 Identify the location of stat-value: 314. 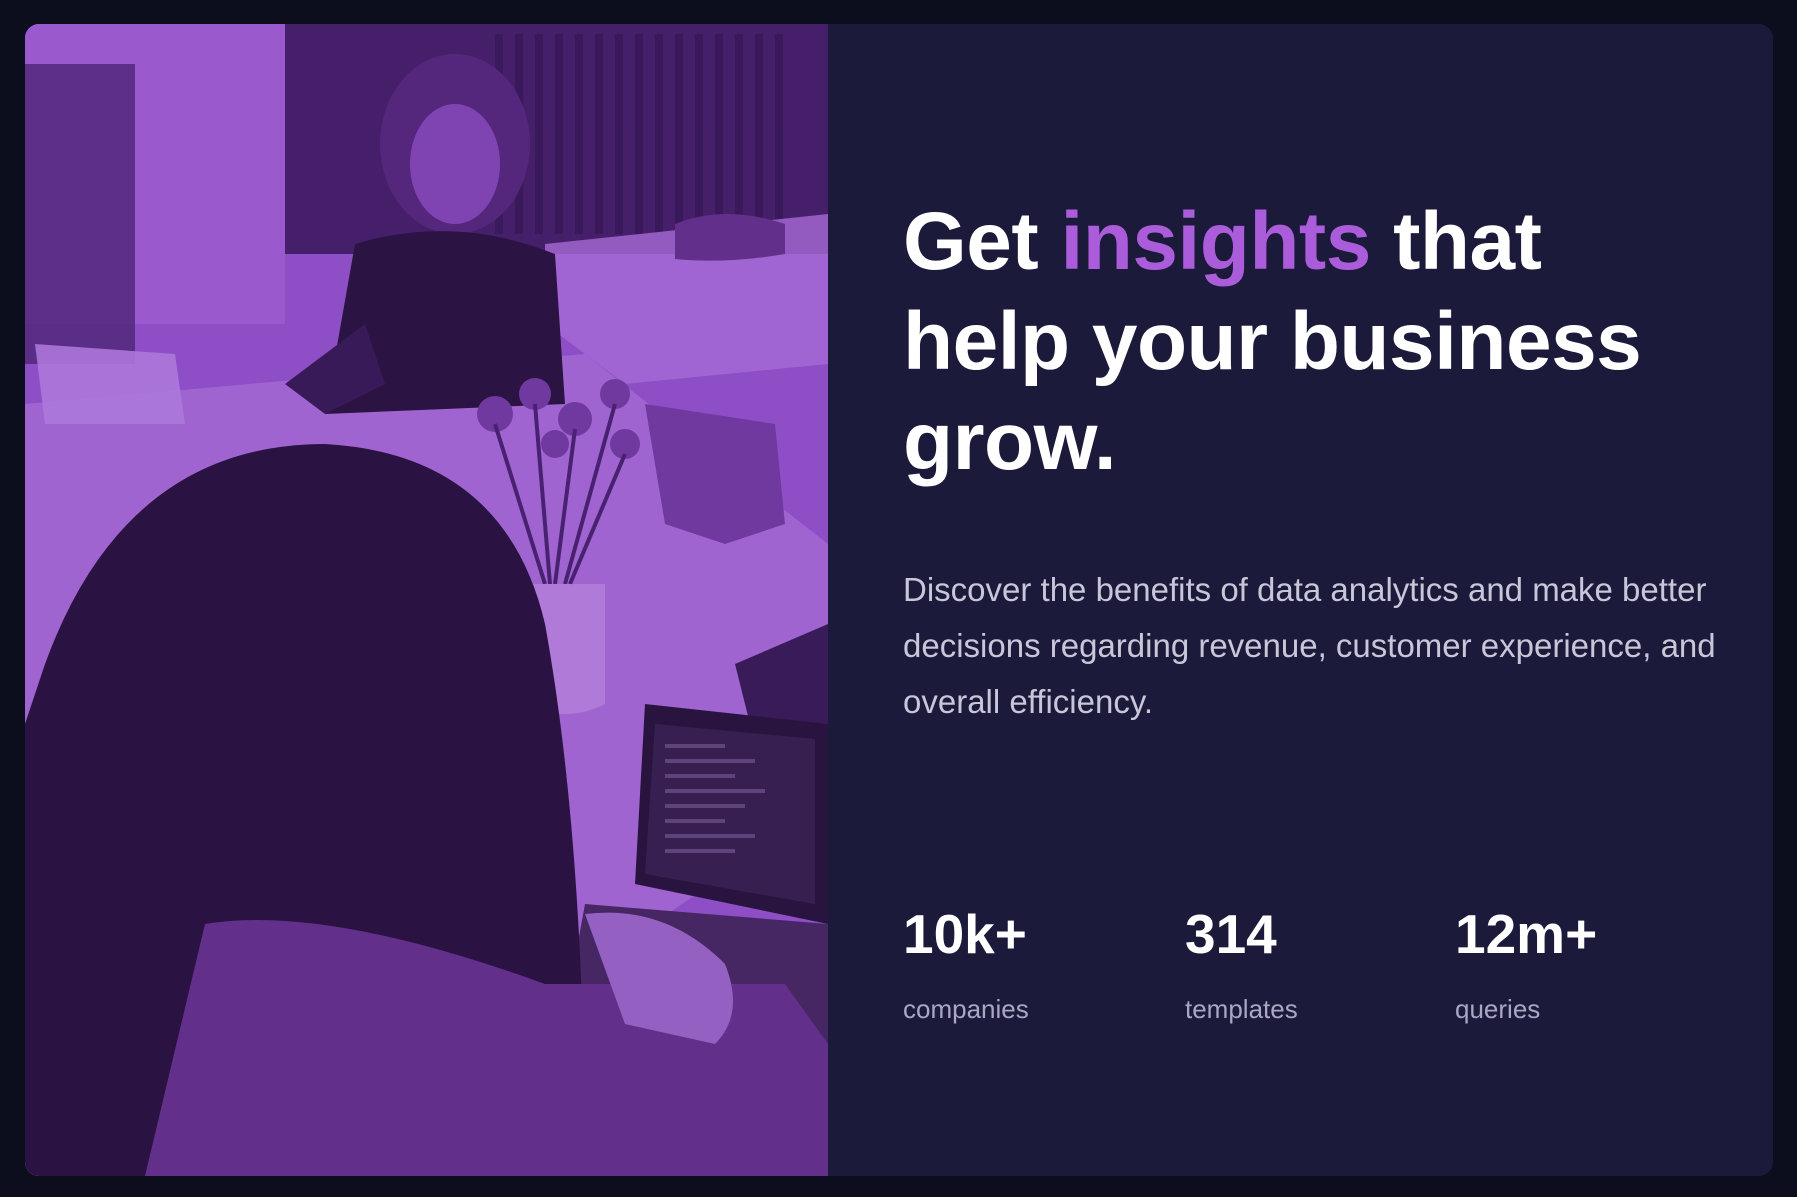
(1231, 934).